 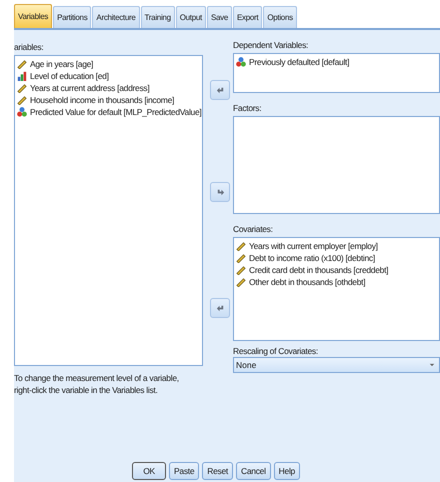 I want to click on tab: Output, so click(x=191, y=17).